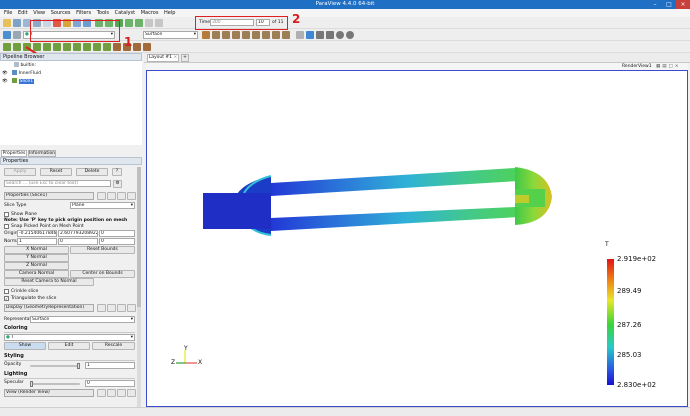 This screenshot has width=690, height=416. I want to click on advanced-toggle-icon: ⚙, so click(117, 184).